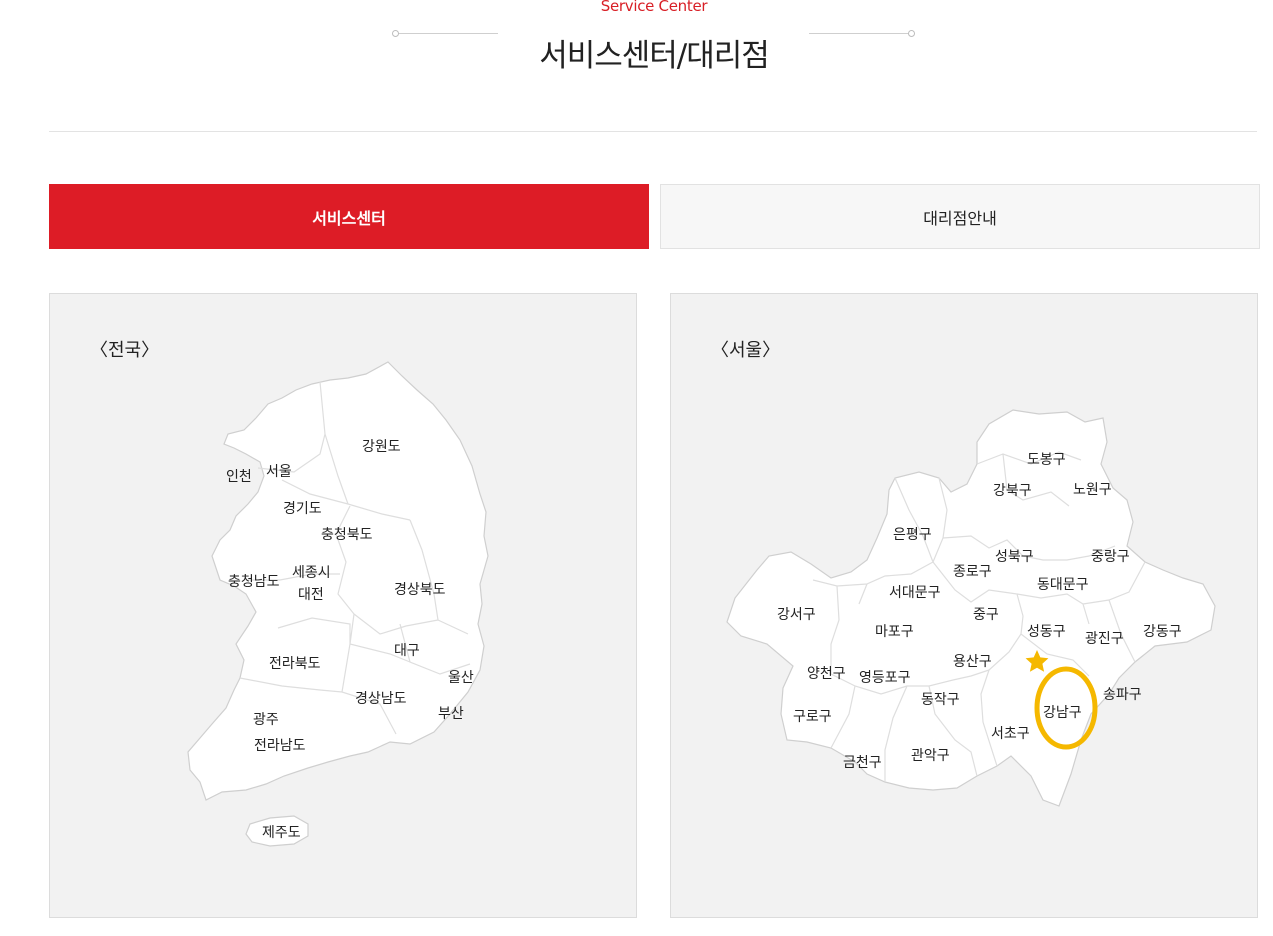  I want to click on district-label-jungnang: 중랑구, so click(1110, 557).